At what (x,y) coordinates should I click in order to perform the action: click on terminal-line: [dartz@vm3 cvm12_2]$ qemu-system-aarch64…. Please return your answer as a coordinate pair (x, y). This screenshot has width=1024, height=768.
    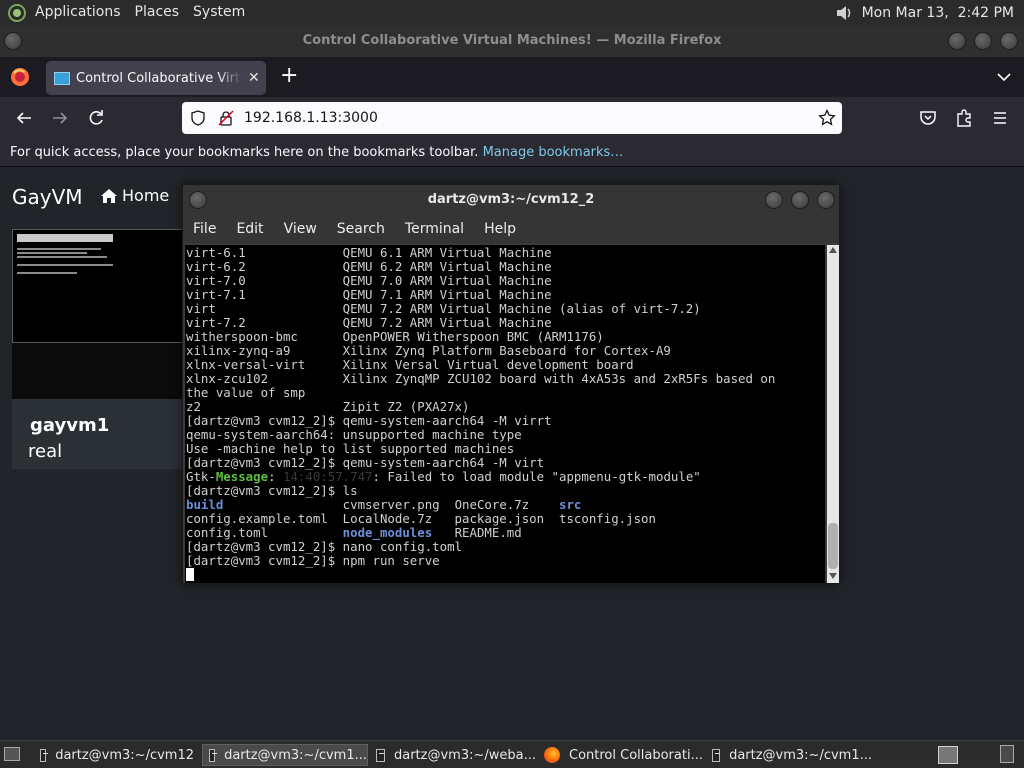
    Looking at the image, I should click on (369, 420).